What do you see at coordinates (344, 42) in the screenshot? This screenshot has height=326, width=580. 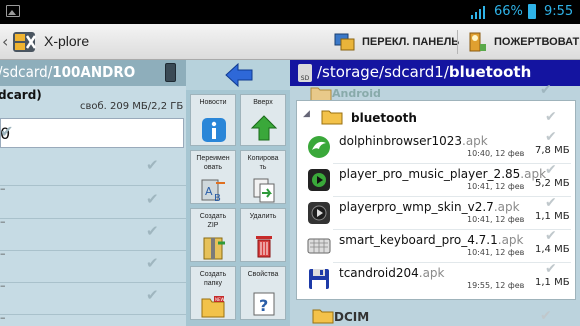 I see `switch-panel-icon` at bounding box center [344, 42].